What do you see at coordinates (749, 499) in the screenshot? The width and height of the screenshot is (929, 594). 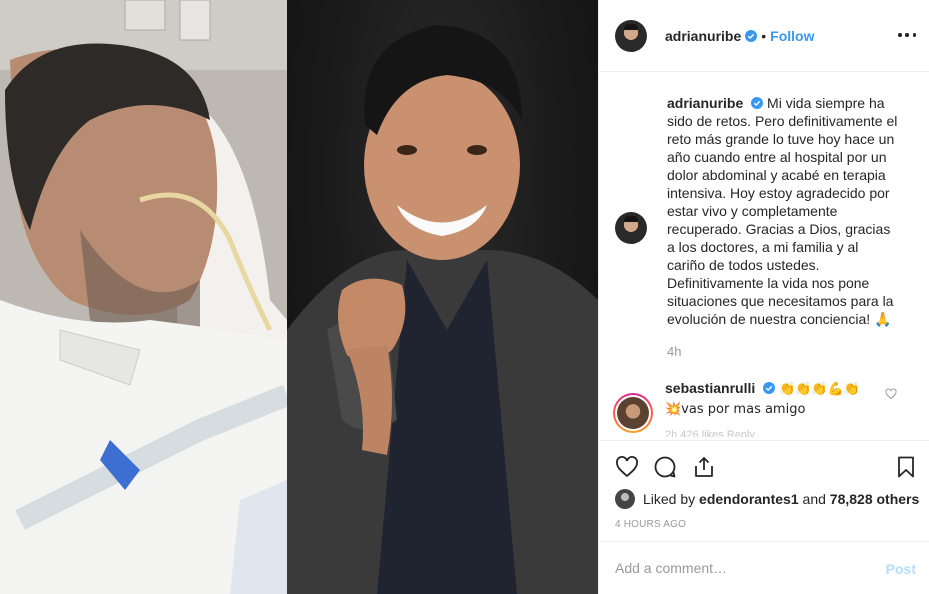 I see `liker-username: edendorantes1` at bounding box center [749, 499].